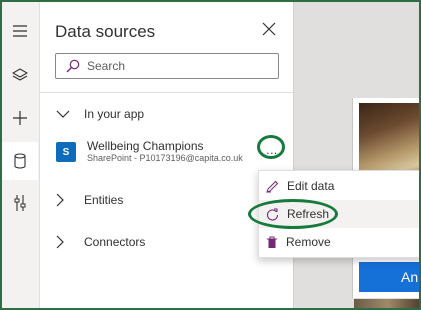 The height and width of the screenshot is (310, 421). Describe the element at coordinates (311, 186) in the screenshot. I see `menu-label: Edit data` at that location.